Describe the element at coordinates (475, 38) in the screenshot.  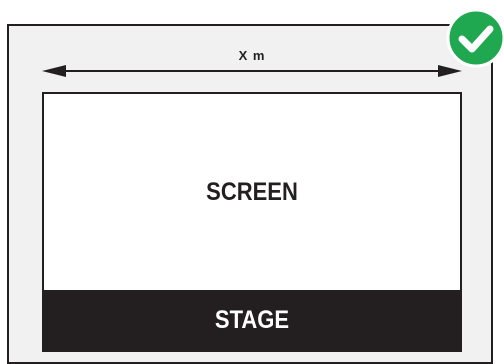
I see `check-circle-icon` at that location.